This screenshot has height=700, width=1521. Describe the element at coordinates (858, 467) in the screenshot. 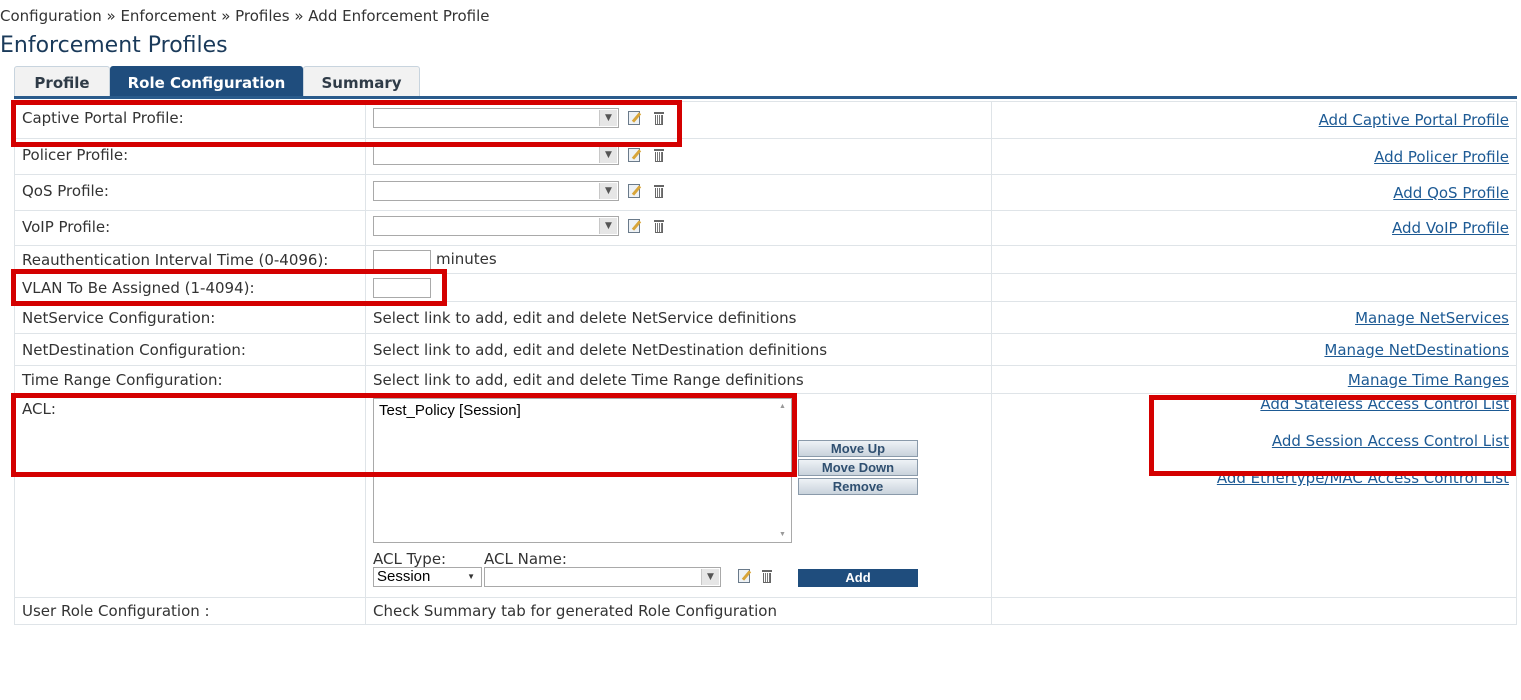

I see `move-down-button: Move Down` at that location.